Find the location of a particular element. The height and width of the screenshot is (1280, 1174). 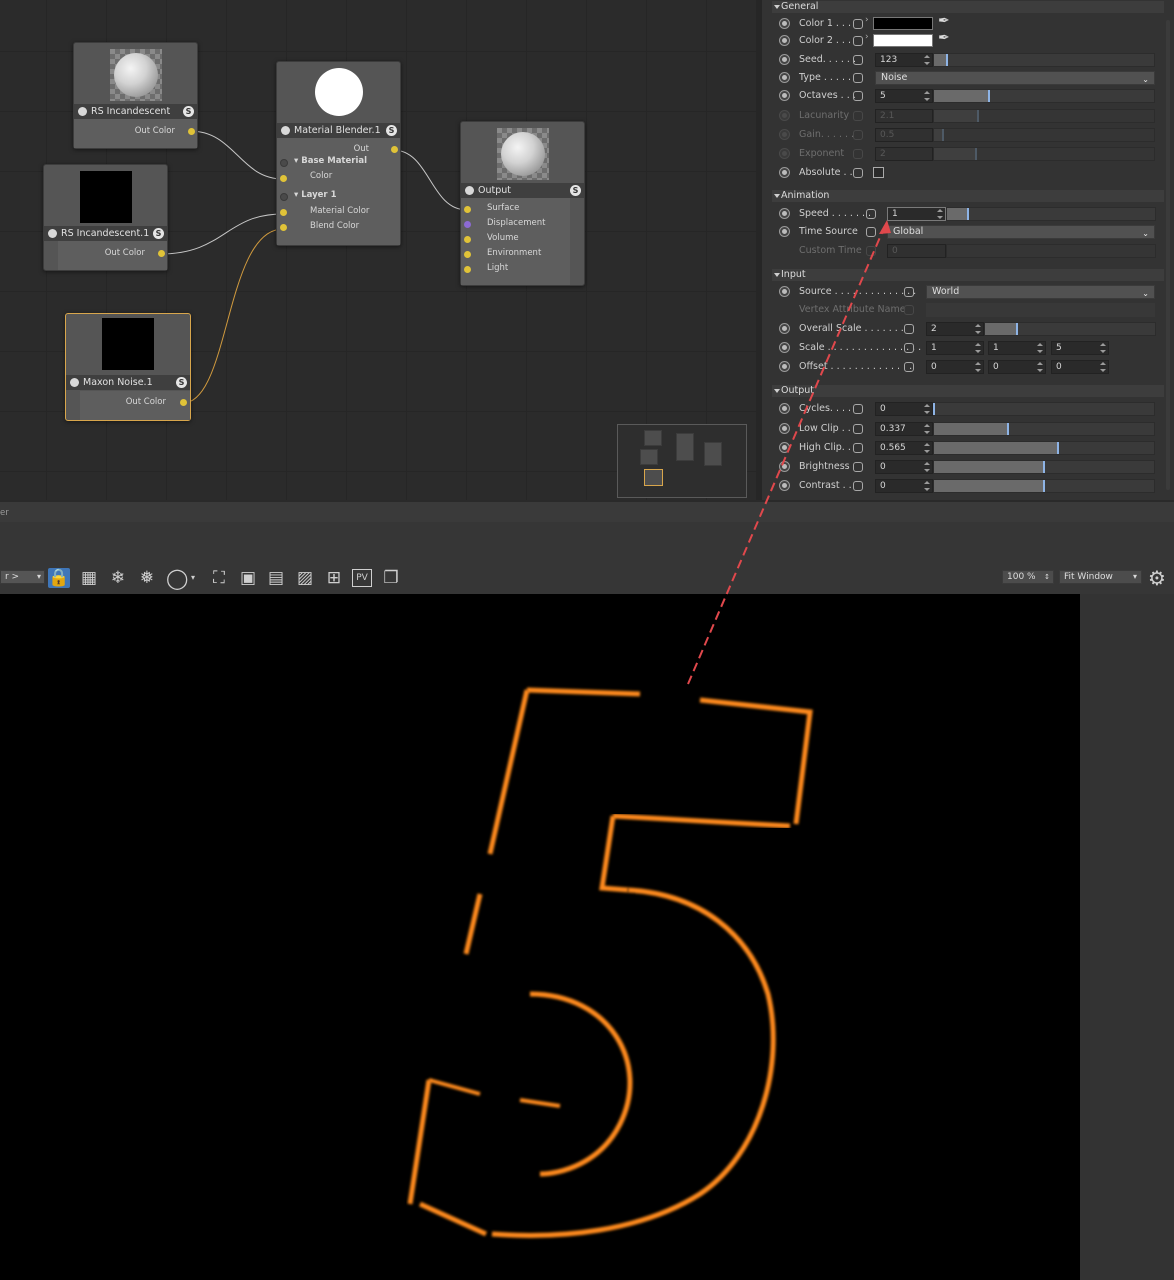

copy-icon: ❐ is located at coordinates (391, 578).